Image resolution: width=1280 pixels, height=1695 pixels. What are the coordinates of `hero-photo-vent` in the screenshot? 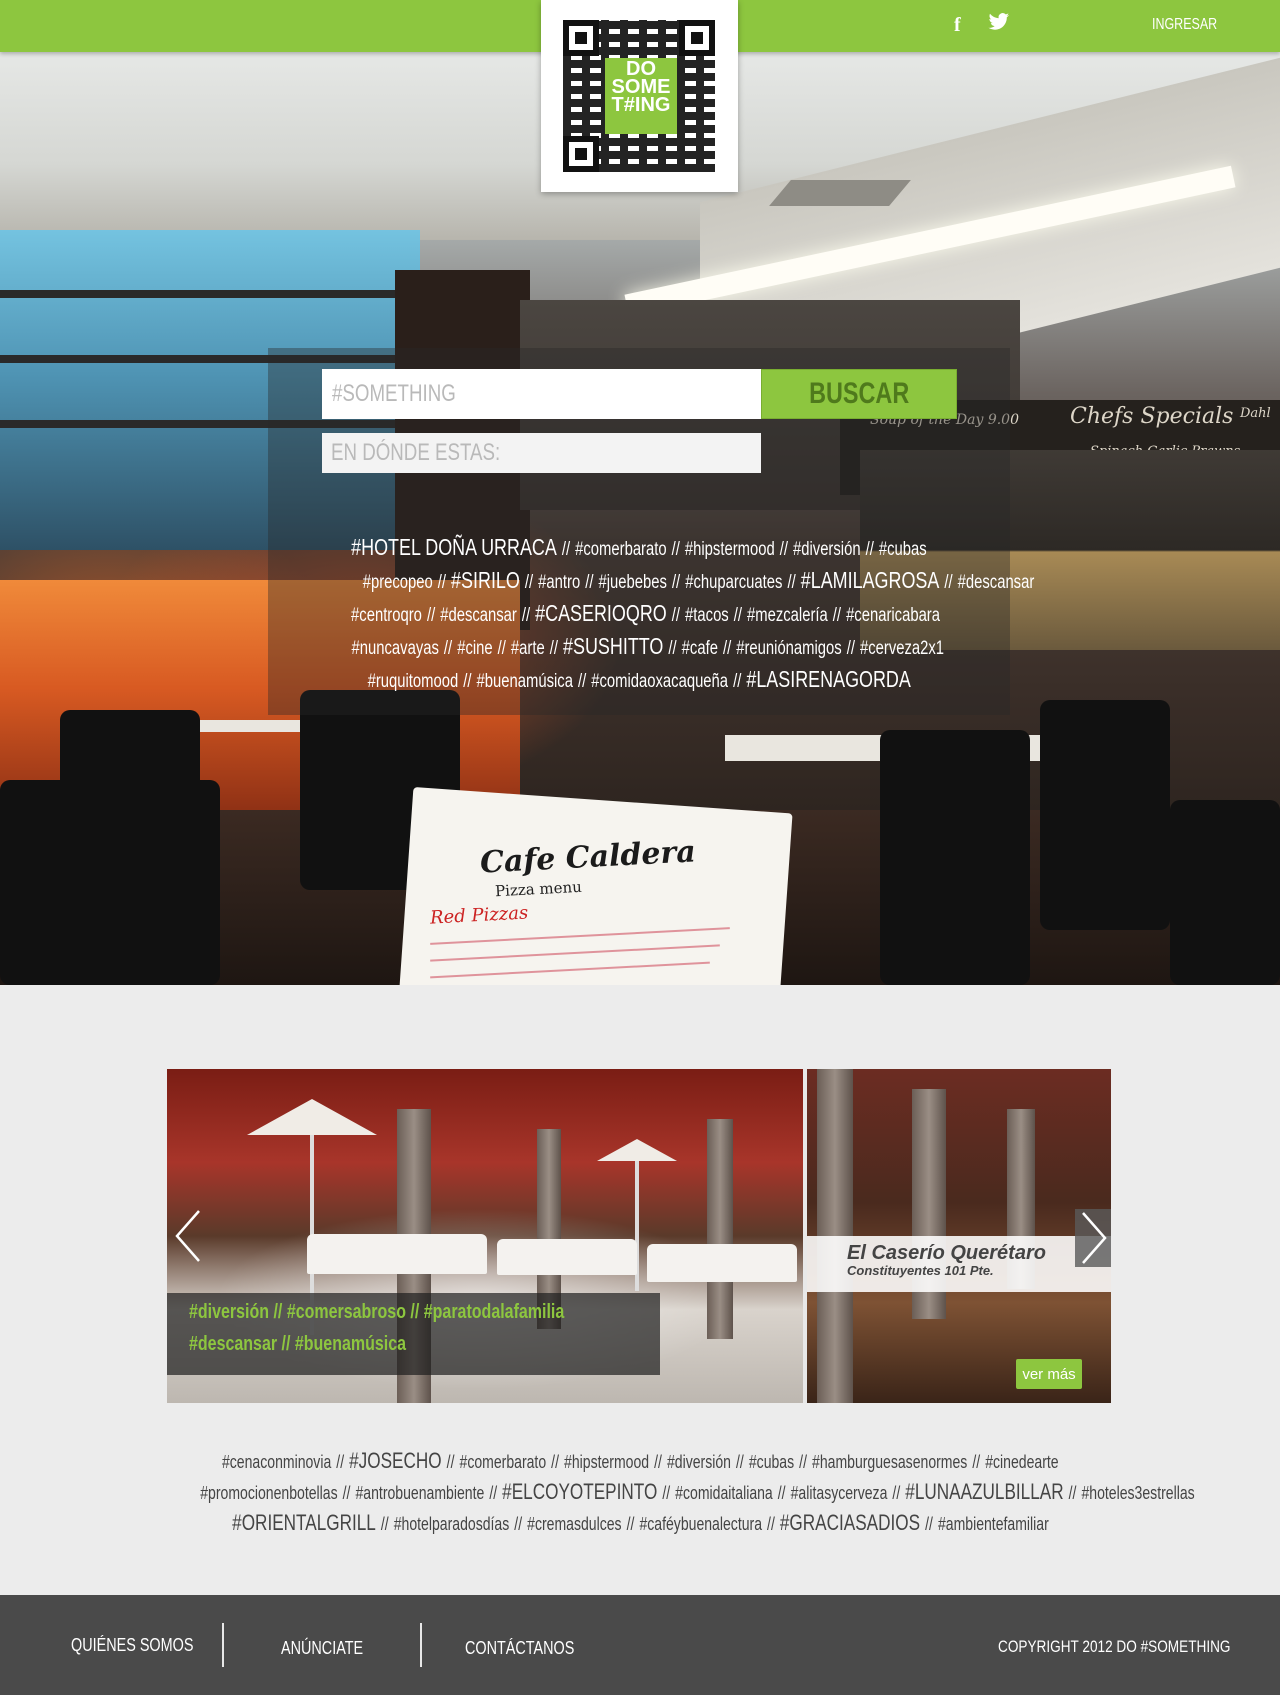 It's located at (840, 193).